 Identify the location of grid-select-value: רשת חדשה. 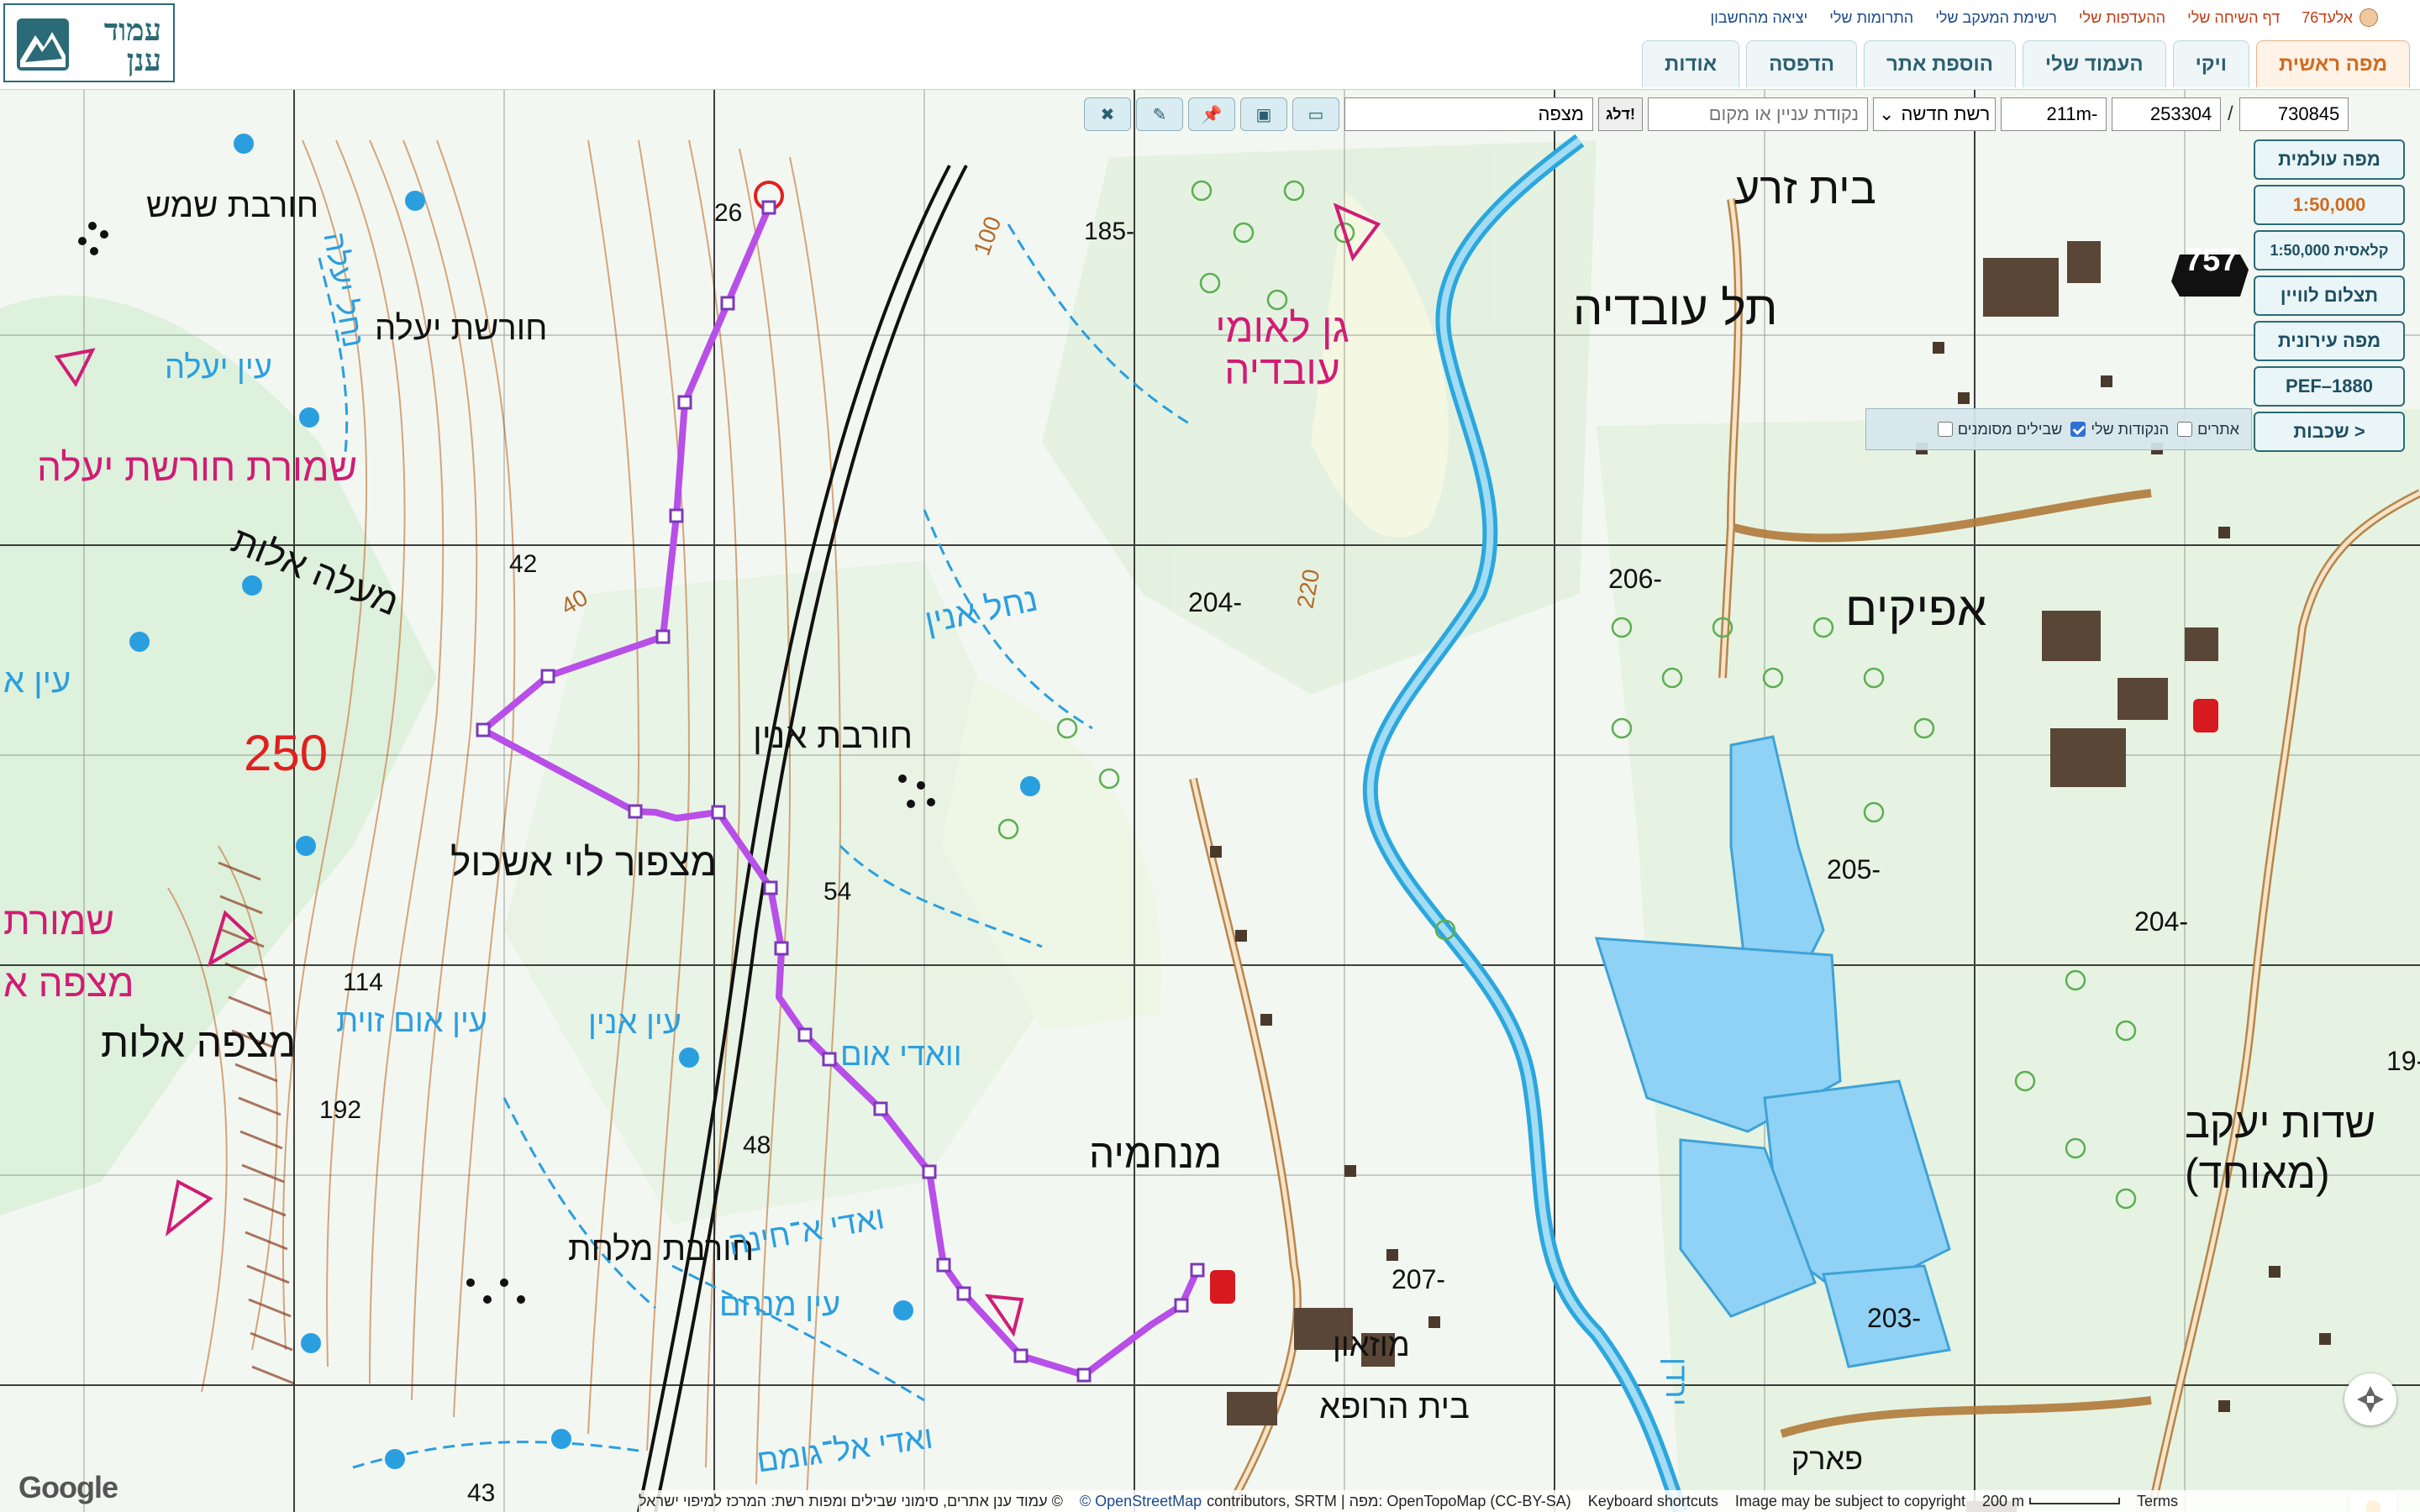
(1946, 113).